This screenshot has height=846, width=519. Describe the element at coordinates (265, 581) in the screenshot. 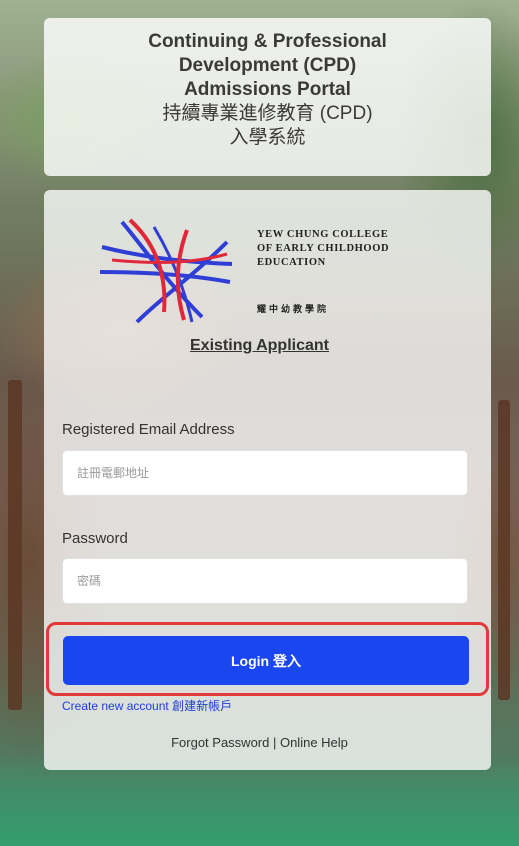

I see `password-field` at that location.